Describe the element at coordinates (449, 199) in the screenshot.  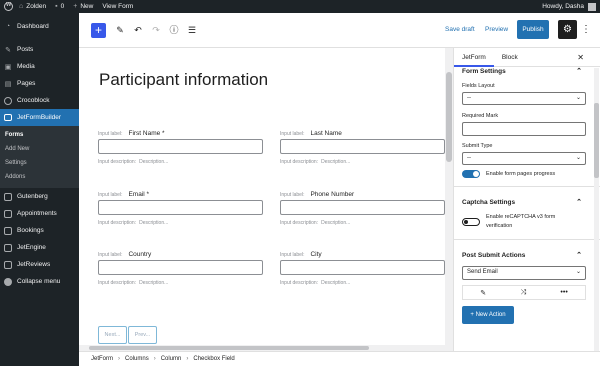
I see `canvas-vertical-scrollbar` at that location.